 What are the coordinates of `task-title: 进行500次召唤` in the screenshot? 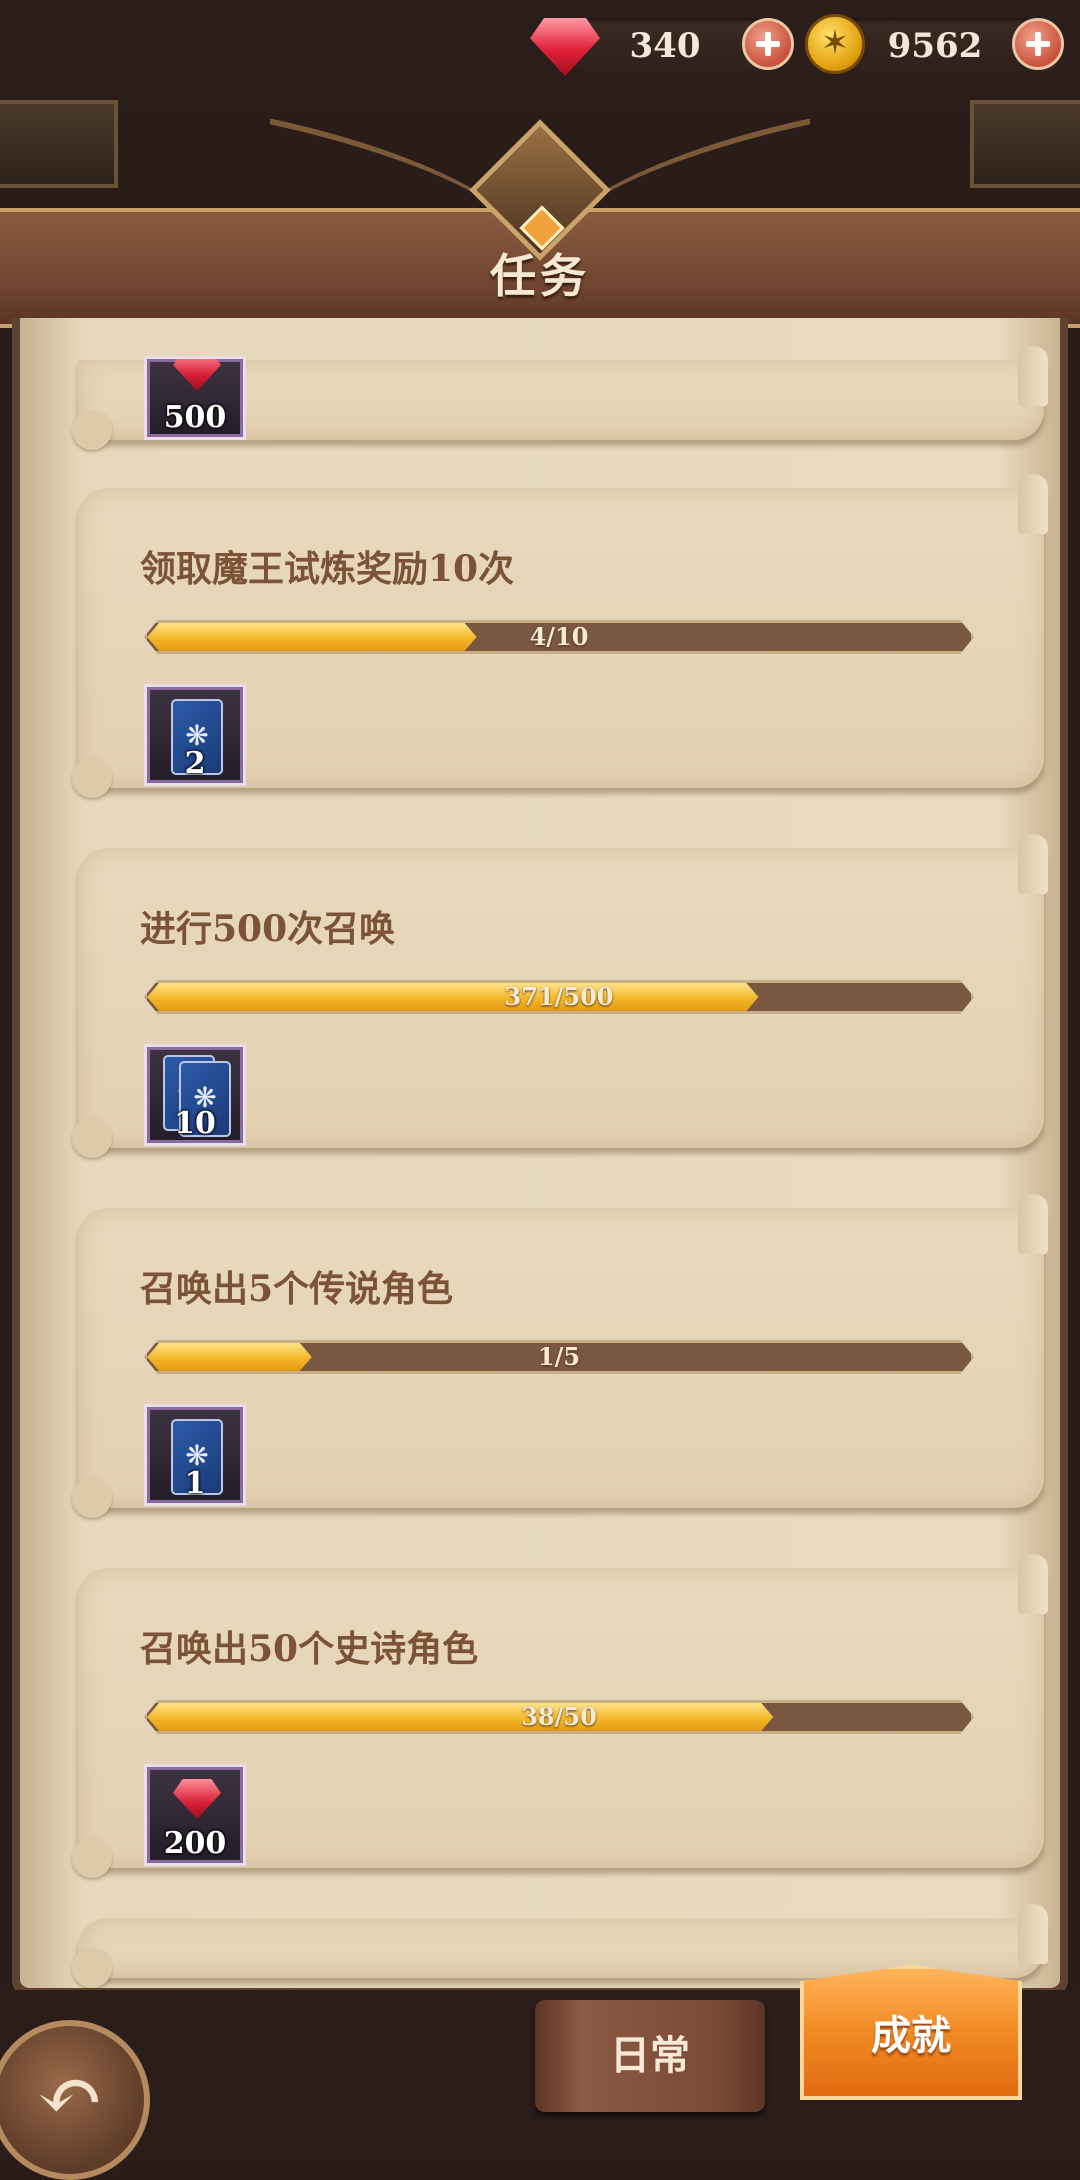 It's located at (268, 929).